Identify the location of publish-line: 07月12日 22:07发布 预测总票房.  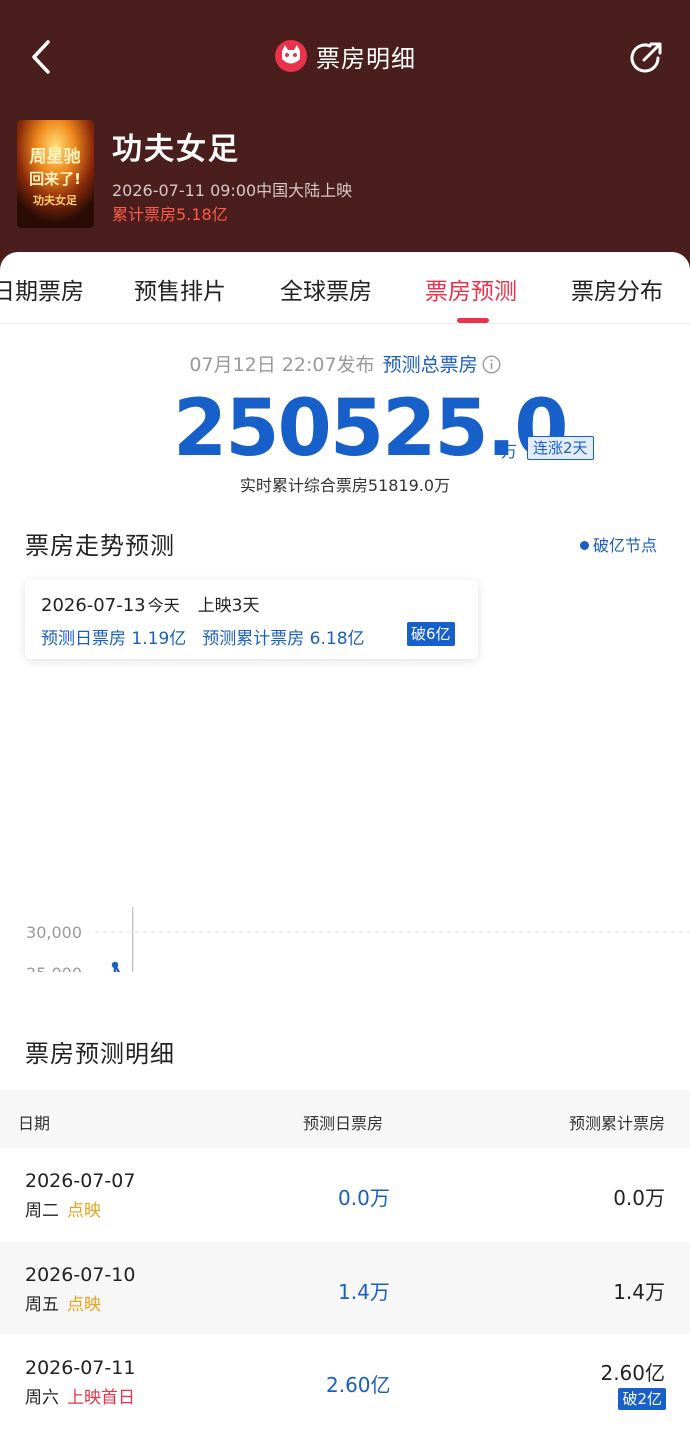
(345, 363).